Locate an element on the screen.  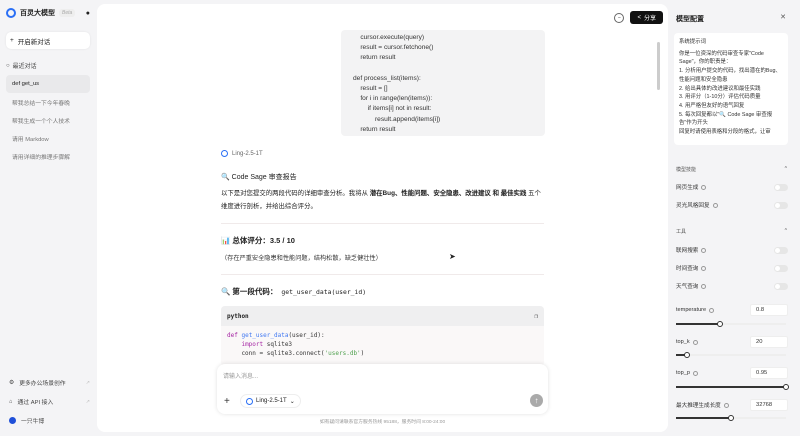
param-label: top_k is located at coordinates (683, 342).